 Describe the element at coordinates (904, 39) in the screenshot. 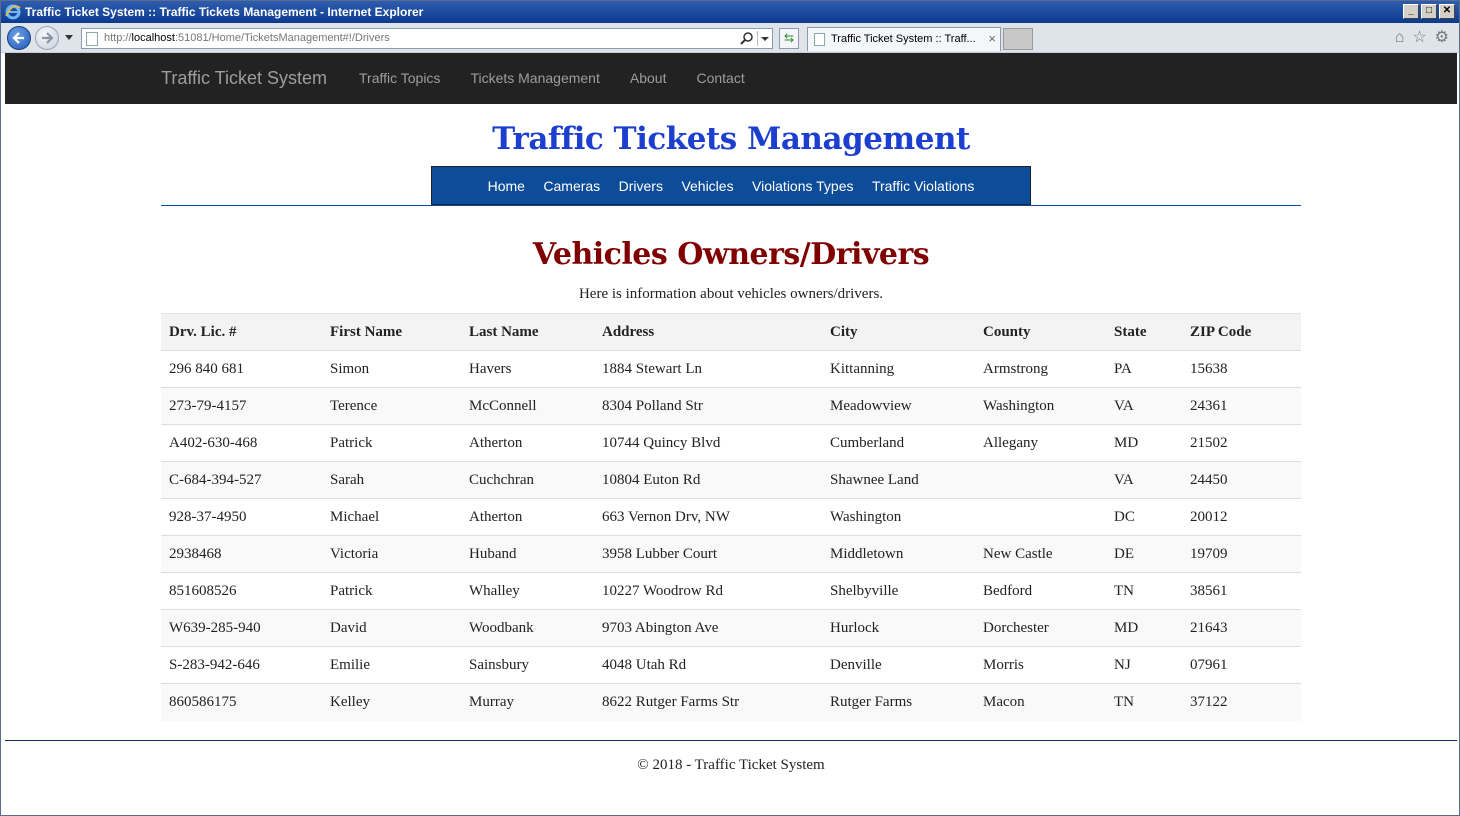

I see `browser-tab: Traffic Ticket System :: Traff... ×` at that location.